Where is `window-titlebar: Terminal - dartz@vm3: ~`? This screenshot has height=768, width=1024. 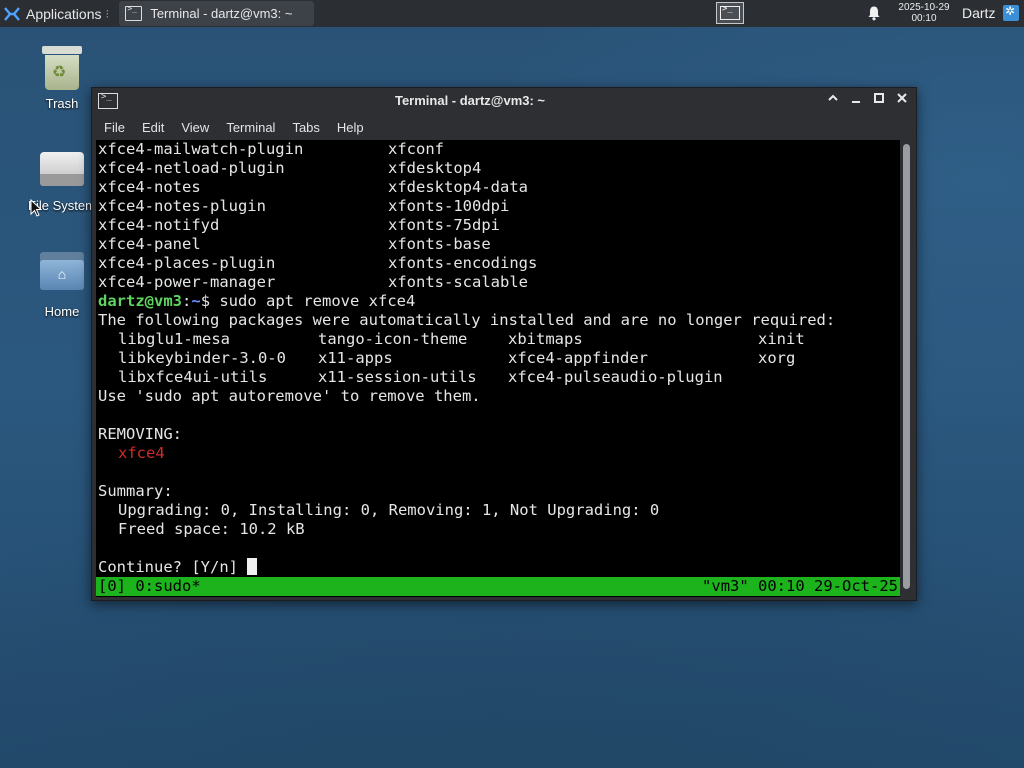 window-titlebar: Terminal - dartz@vm3: ~ is located at coordinates (504, 101).